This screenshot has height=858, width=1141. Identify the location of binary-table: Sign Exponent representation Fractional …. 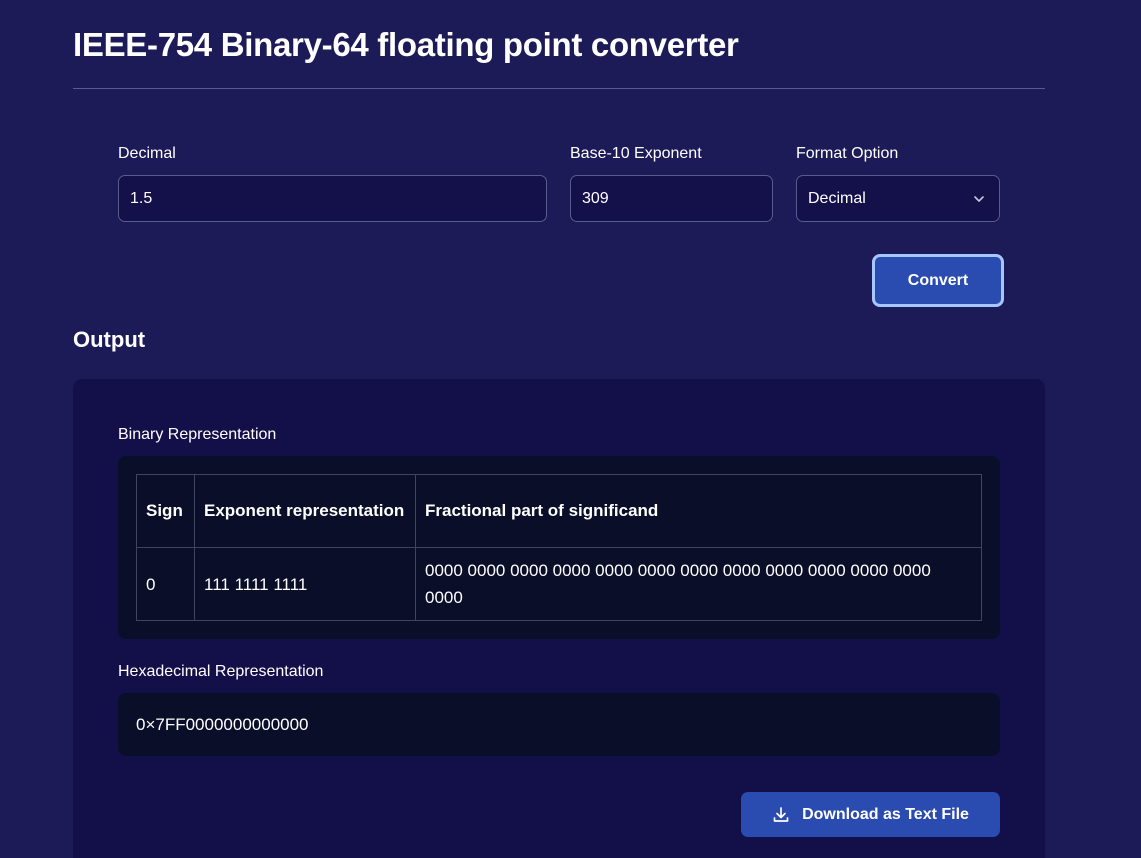
(559, 547).